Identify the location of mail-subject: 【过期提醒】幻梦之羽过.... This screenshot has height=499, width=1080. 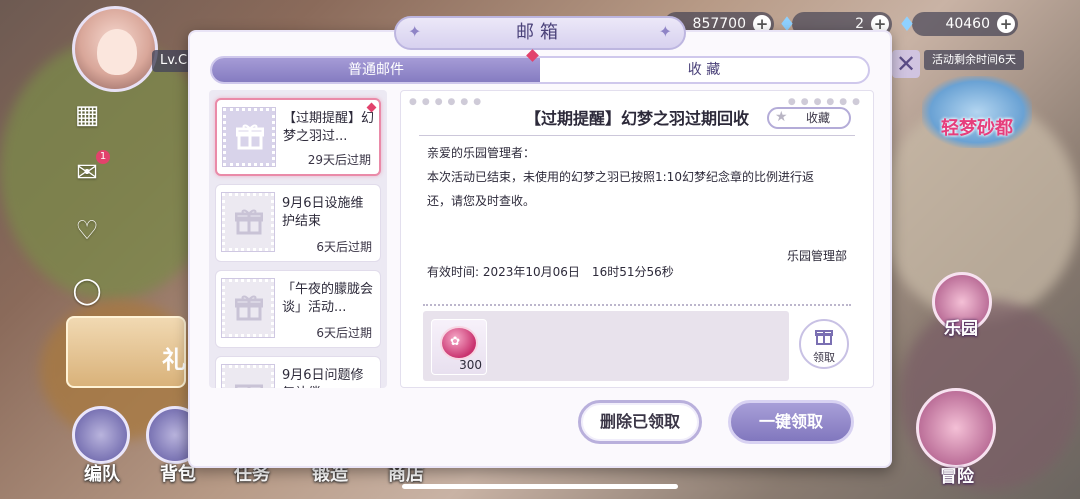
(329, 127).